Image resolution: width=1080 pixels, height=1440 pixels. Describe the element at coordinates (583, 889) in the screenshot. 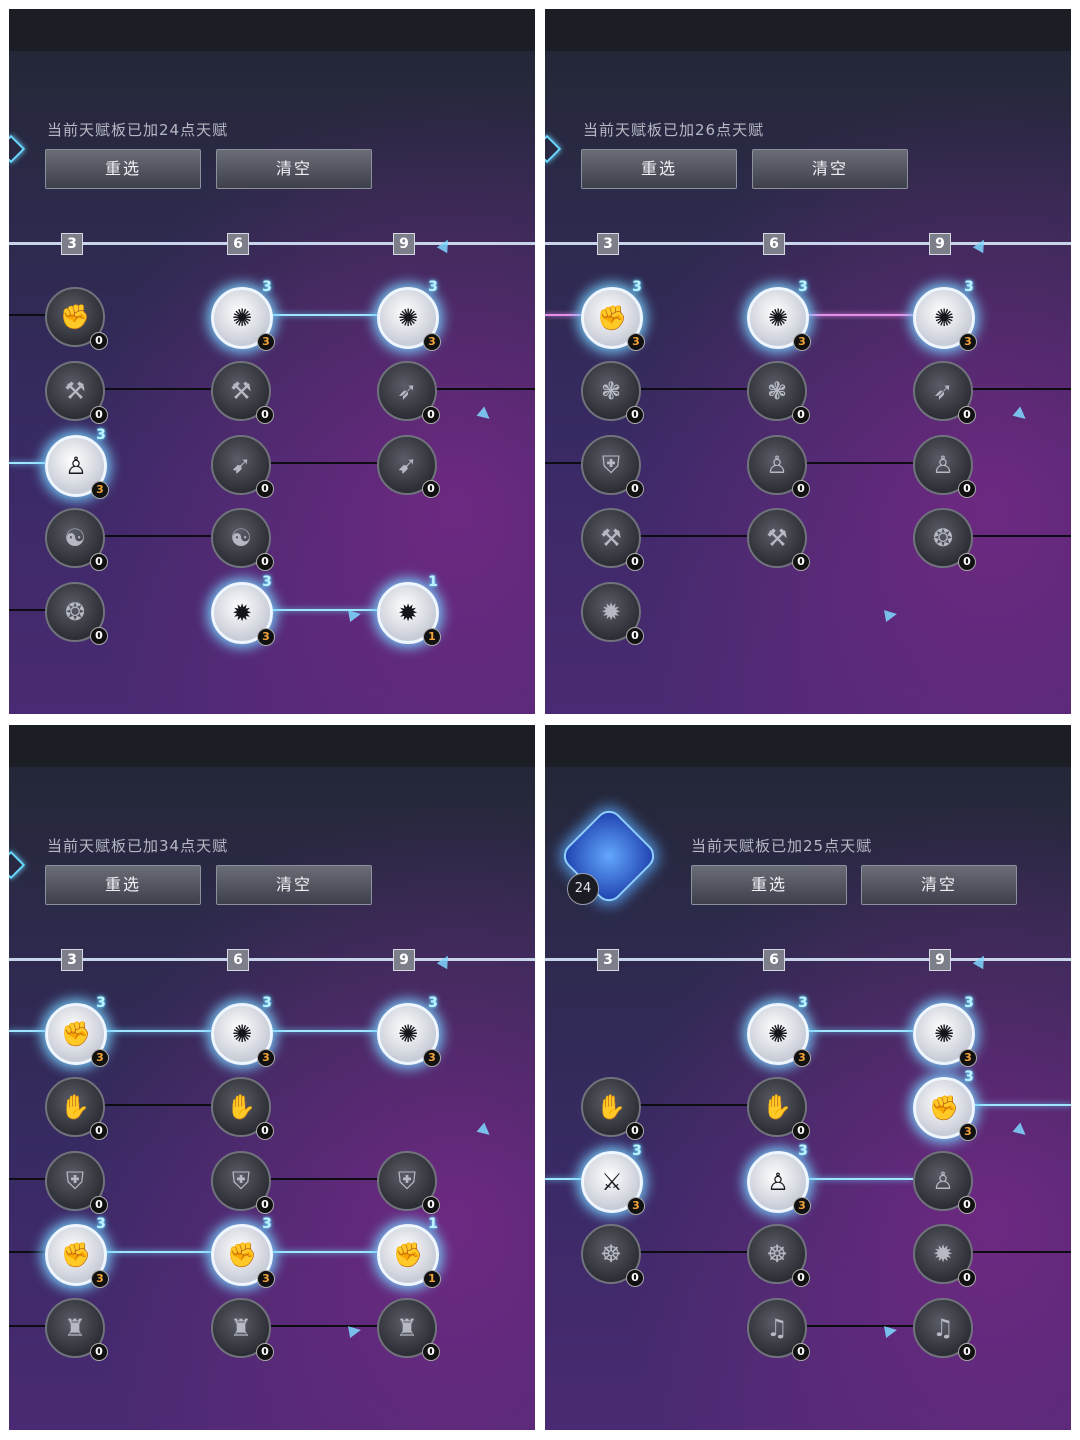

I see `emblem-count-badge: 24` at that location.